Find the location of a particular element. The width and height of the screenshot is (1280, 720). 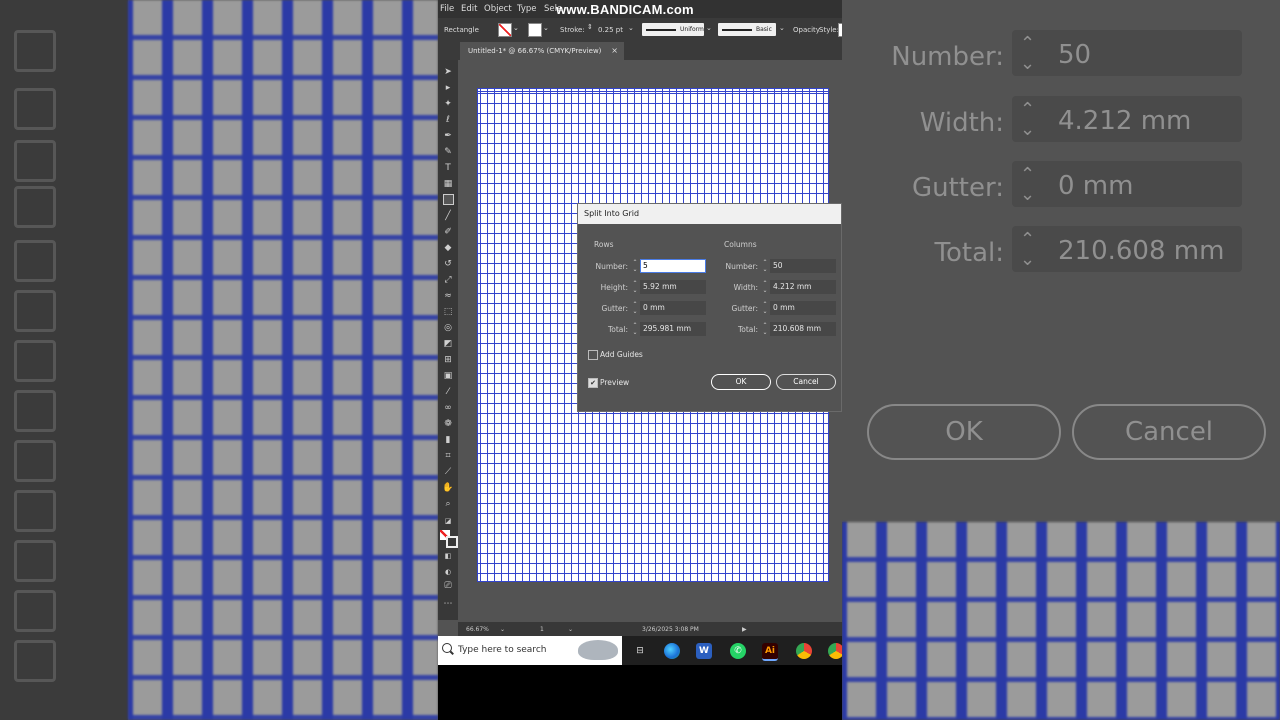

variable-width-profile: Uniform is located at coordinates (673, 29).